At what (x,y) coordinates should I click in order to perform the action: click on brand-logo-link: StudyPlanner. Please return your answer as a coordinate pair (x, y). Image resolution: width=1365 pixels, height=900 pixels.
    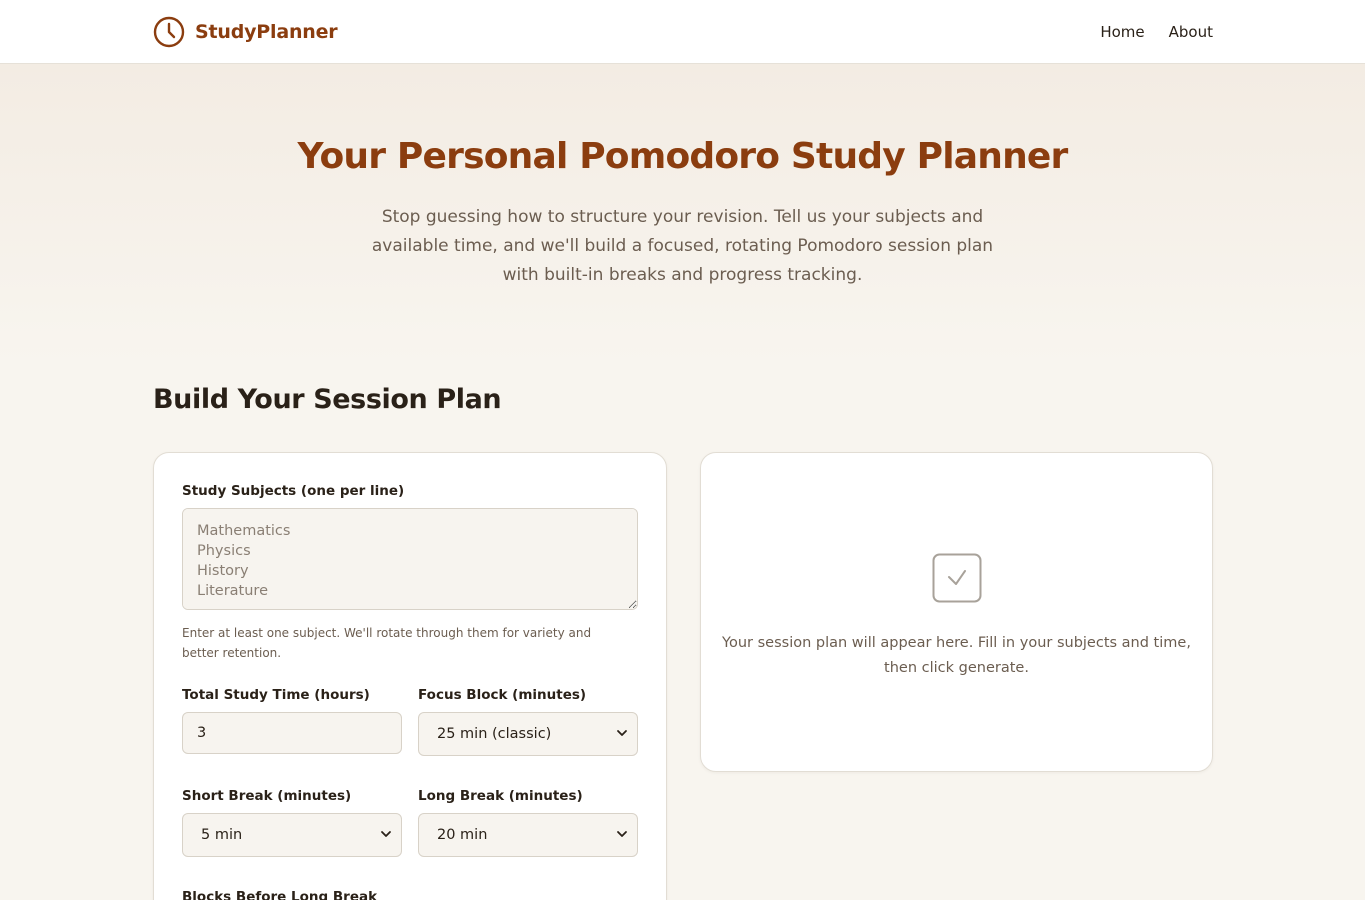
    Looking at the image, I should click on (245, 32).